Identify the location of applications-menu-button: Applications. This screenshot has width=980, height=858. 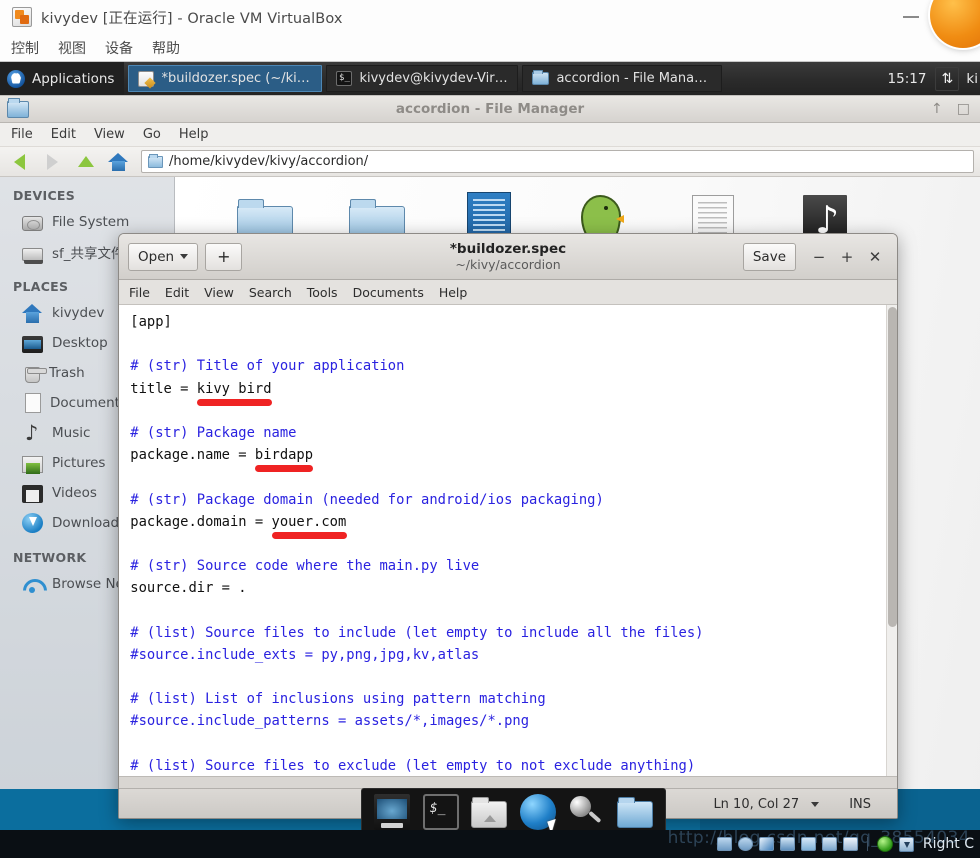
(62, 78).